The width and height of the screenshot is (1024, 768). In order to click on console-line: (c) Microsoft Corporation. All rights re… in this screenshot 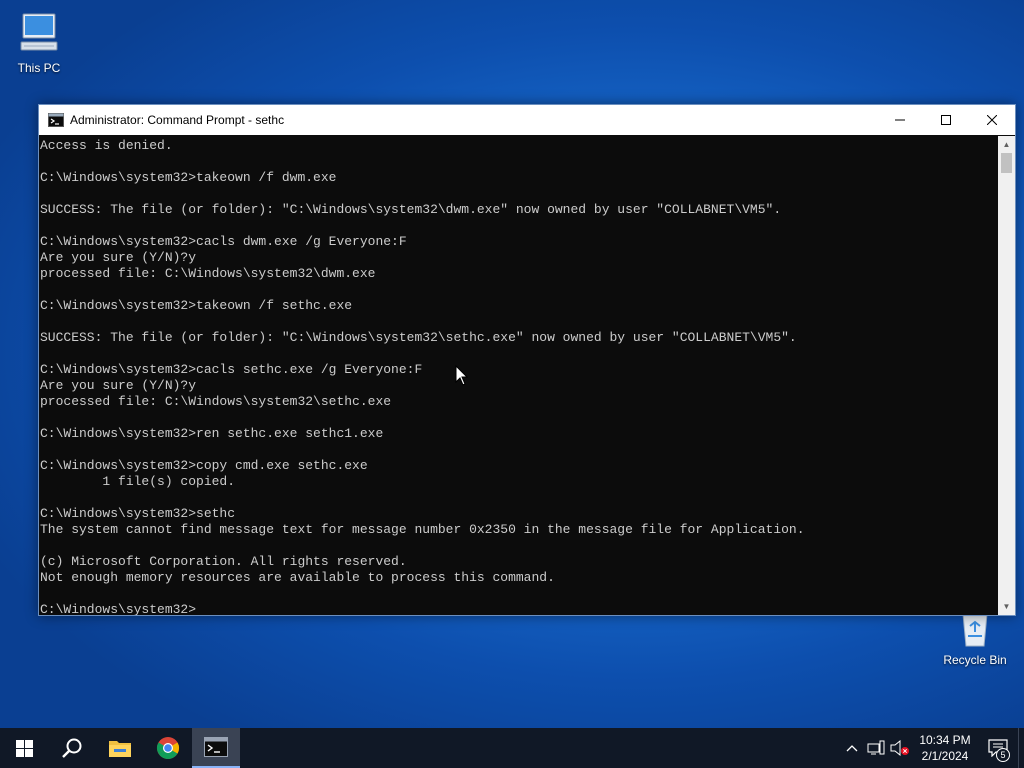, I will do `click(223, 561)`.